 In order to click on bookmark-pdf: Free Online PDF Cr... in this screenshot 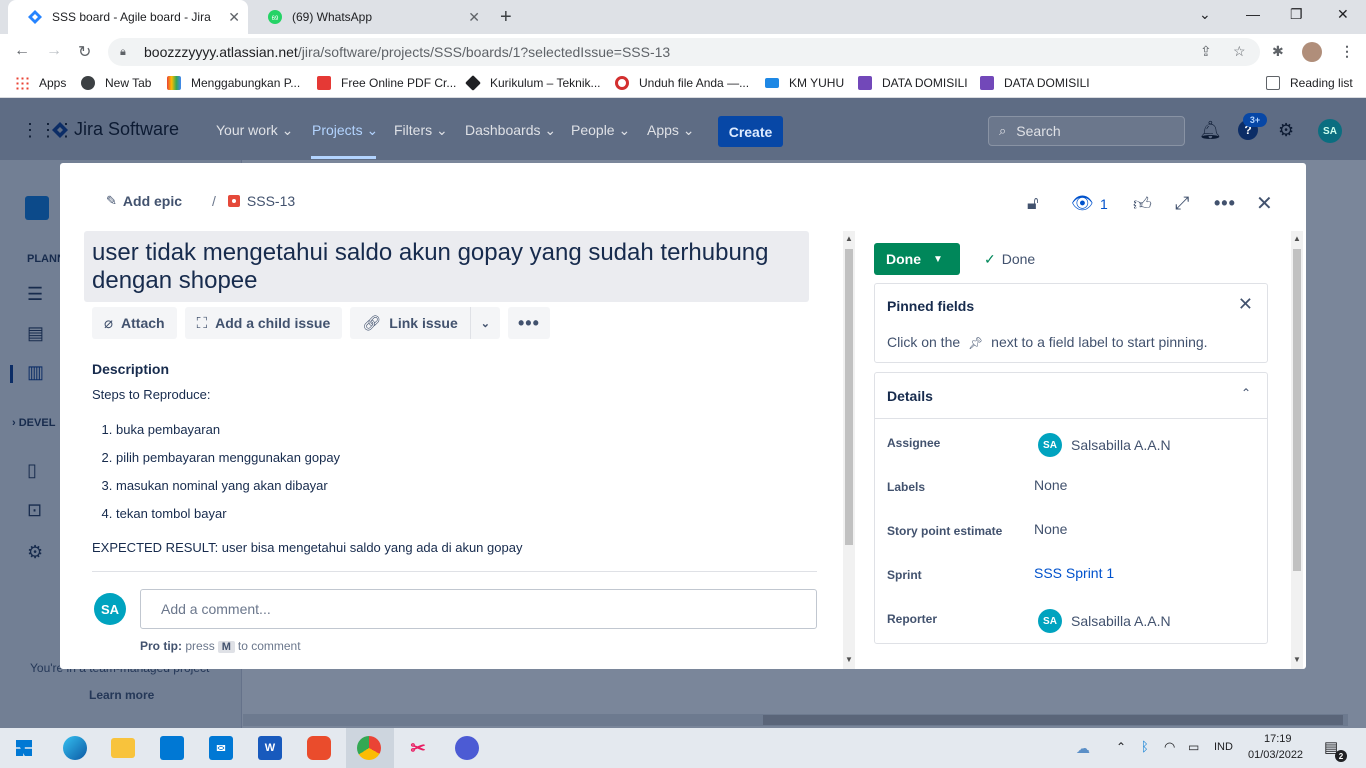, I will do `click(386, 83)`.